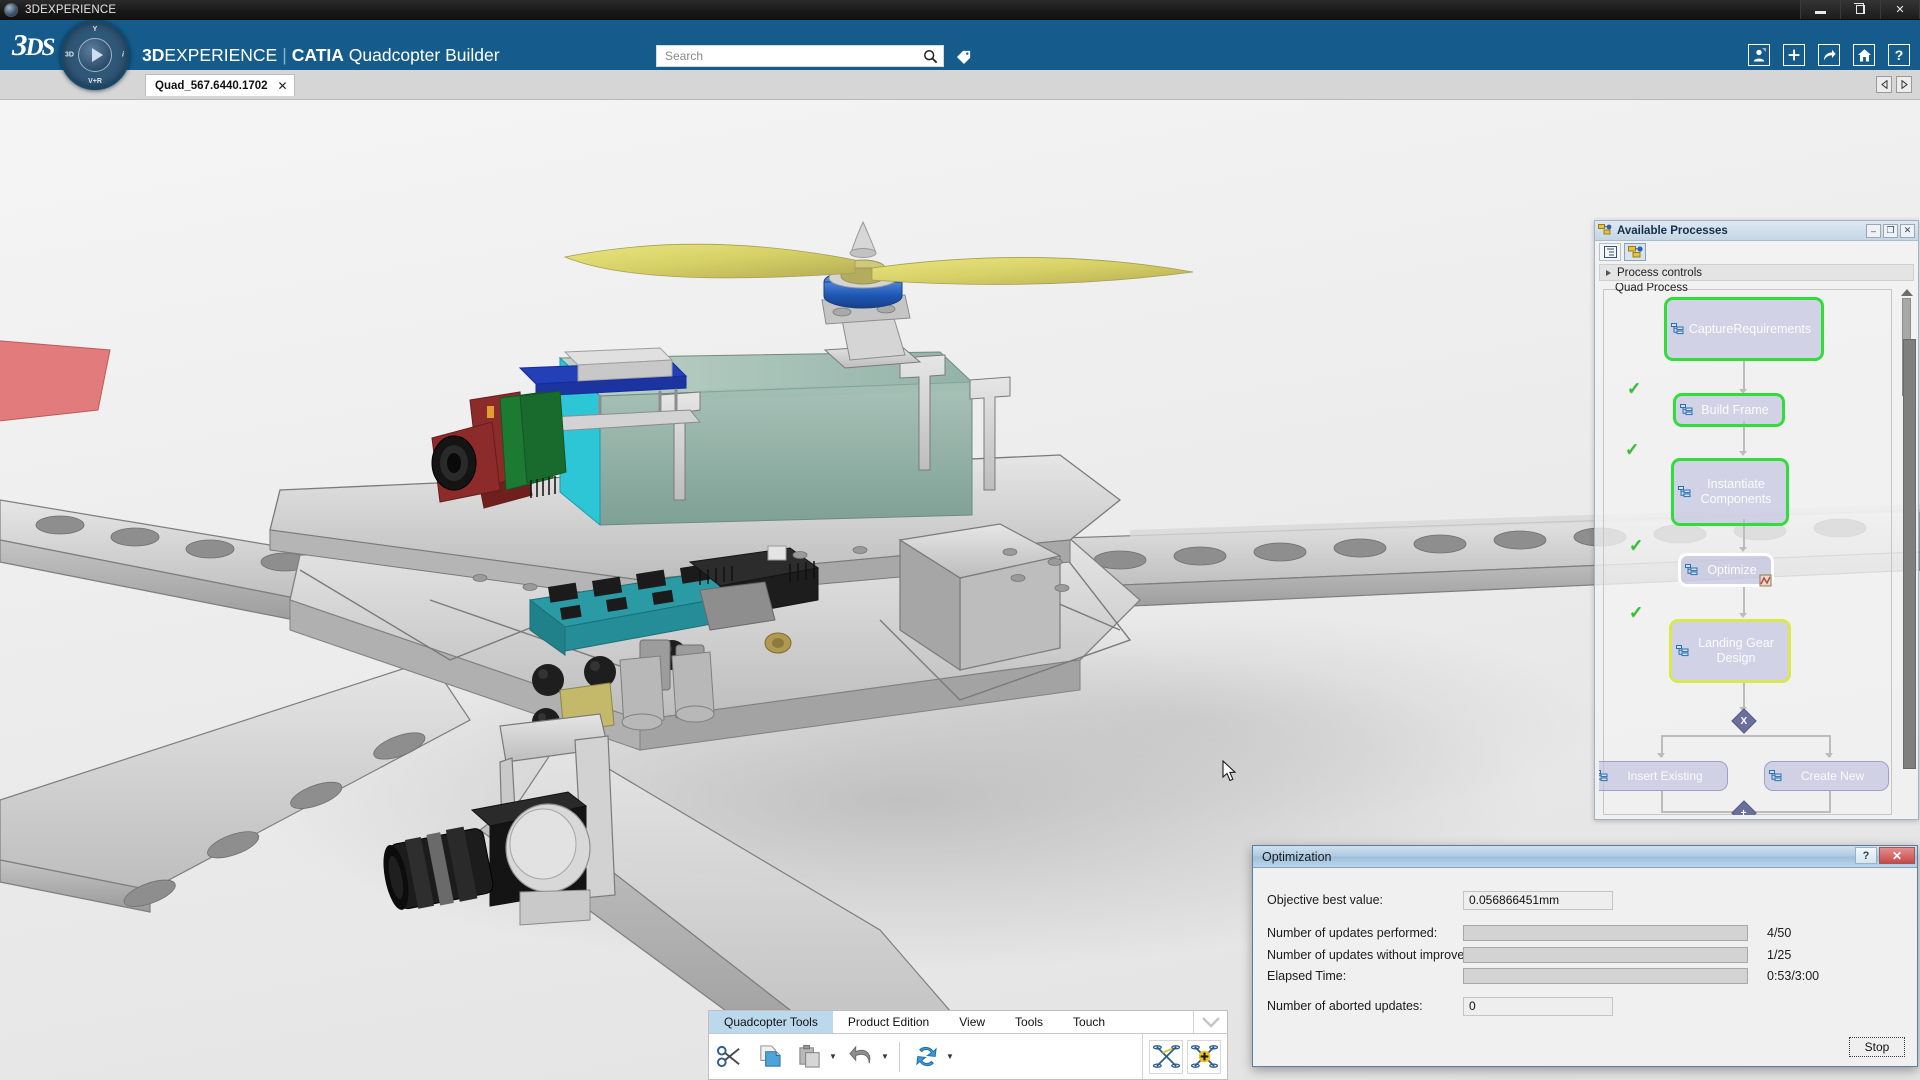 The image size is (1920, 1080). I want to click on flow-connector, so click(1744, 376).